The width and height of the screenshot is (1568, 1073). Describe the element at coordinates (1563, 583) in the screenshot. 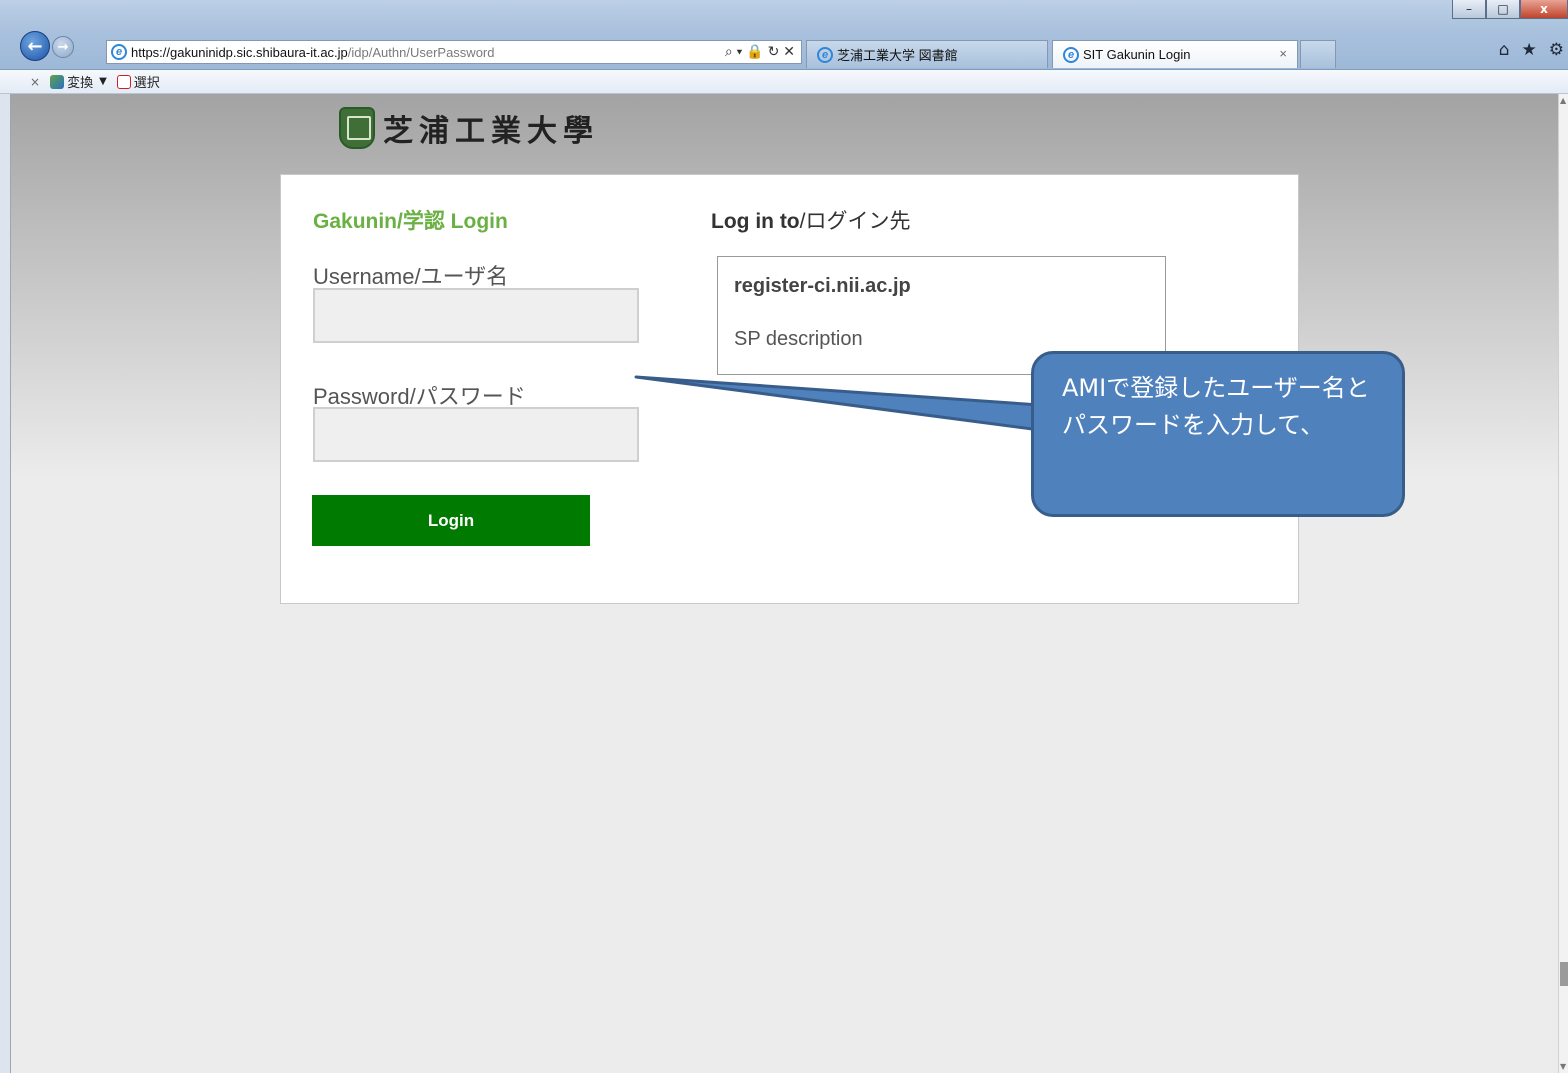

I see `vertical-scrollbar: ▲ ▼` at that location.